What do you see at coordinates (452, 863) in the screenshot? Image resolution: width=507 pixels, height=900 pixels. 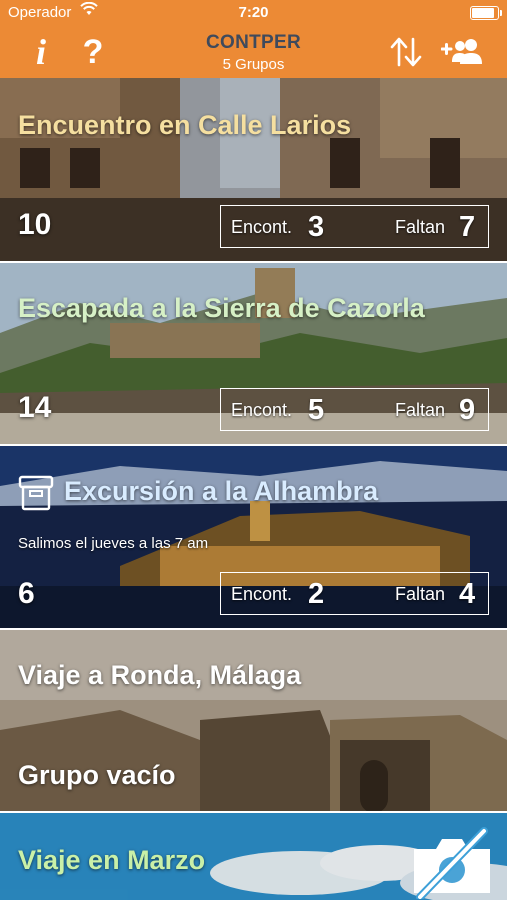 I see `no-camera-icon` at bounding box center [452, 863].